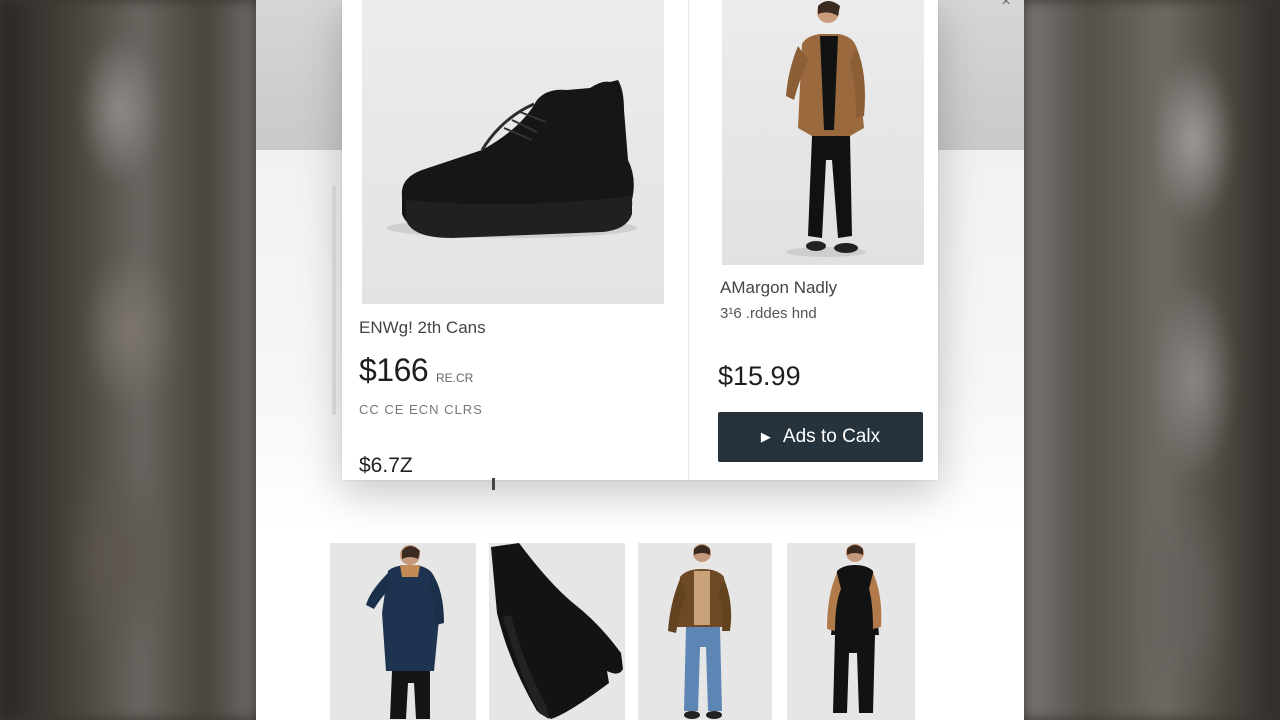  I want to click on add-to-cart-button: ▶ Ads to Calx, so click(820, 437).